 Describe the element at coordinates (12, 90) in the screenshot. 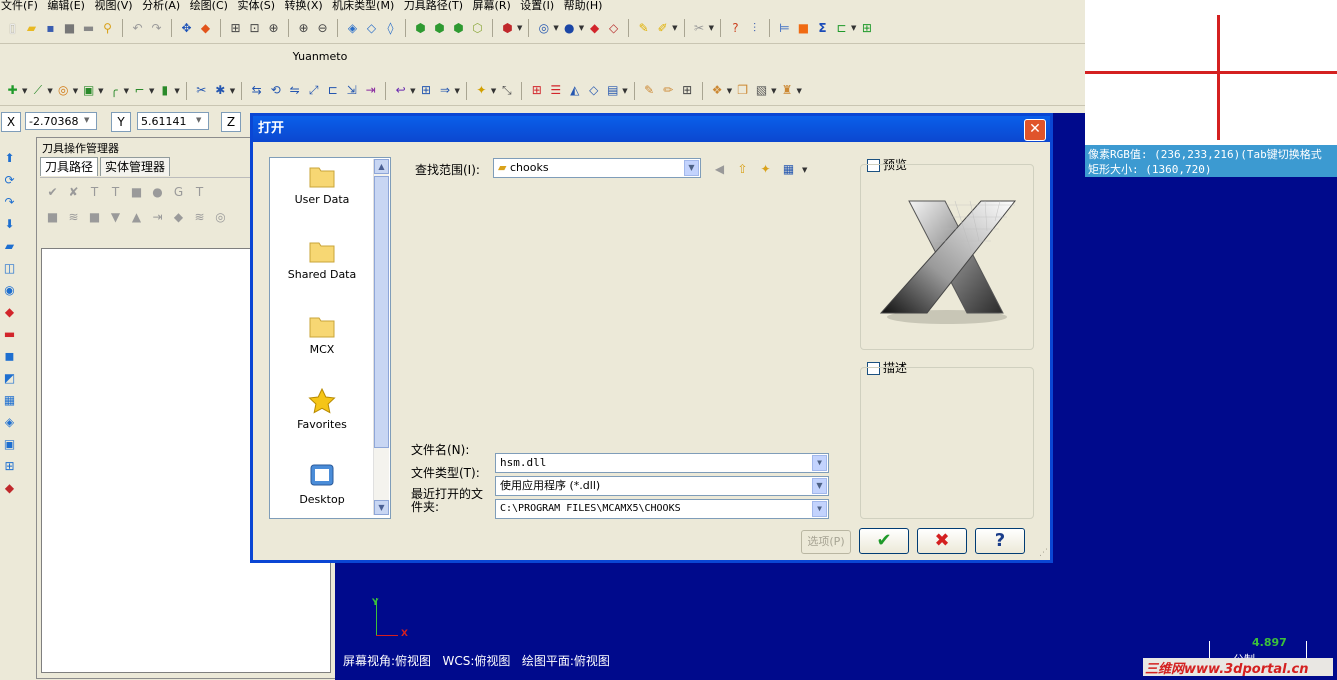

I see `point-icon: ✚` at that location.